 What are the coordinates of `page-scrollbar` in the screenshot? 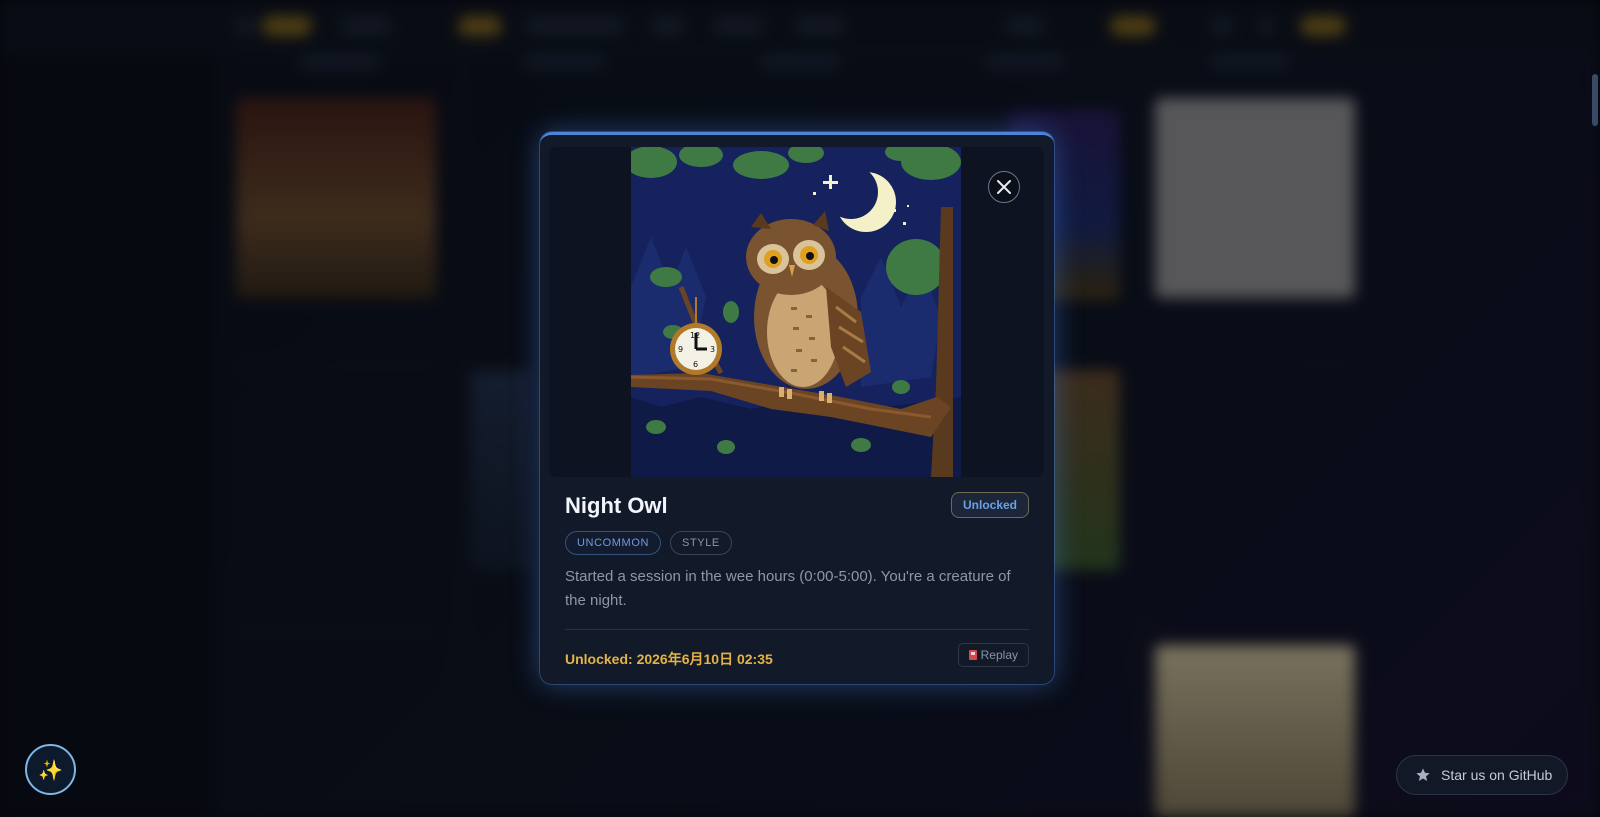 It's located at (1595, 100).